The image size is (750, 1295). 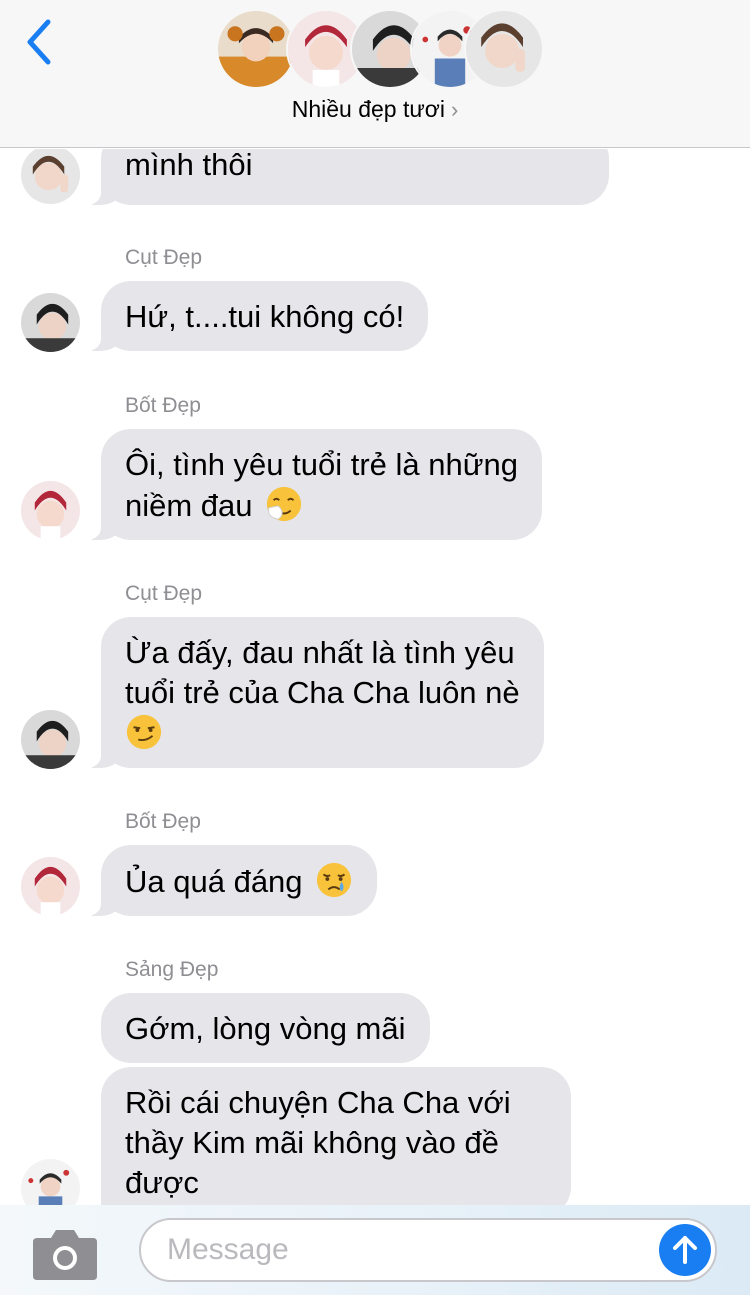 What do you see at coordinates (162, 1182) in the screenshot?
I see `message-text: được` at bounding box center [162, 1182].